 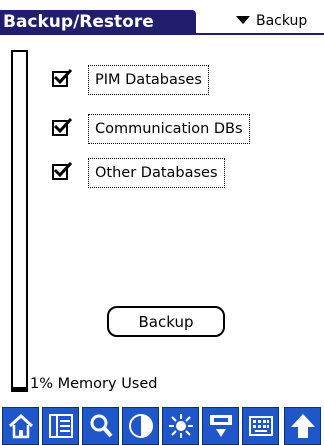 I want to click on option-row-pim: PIM Databases, so click(x=166, y=80).